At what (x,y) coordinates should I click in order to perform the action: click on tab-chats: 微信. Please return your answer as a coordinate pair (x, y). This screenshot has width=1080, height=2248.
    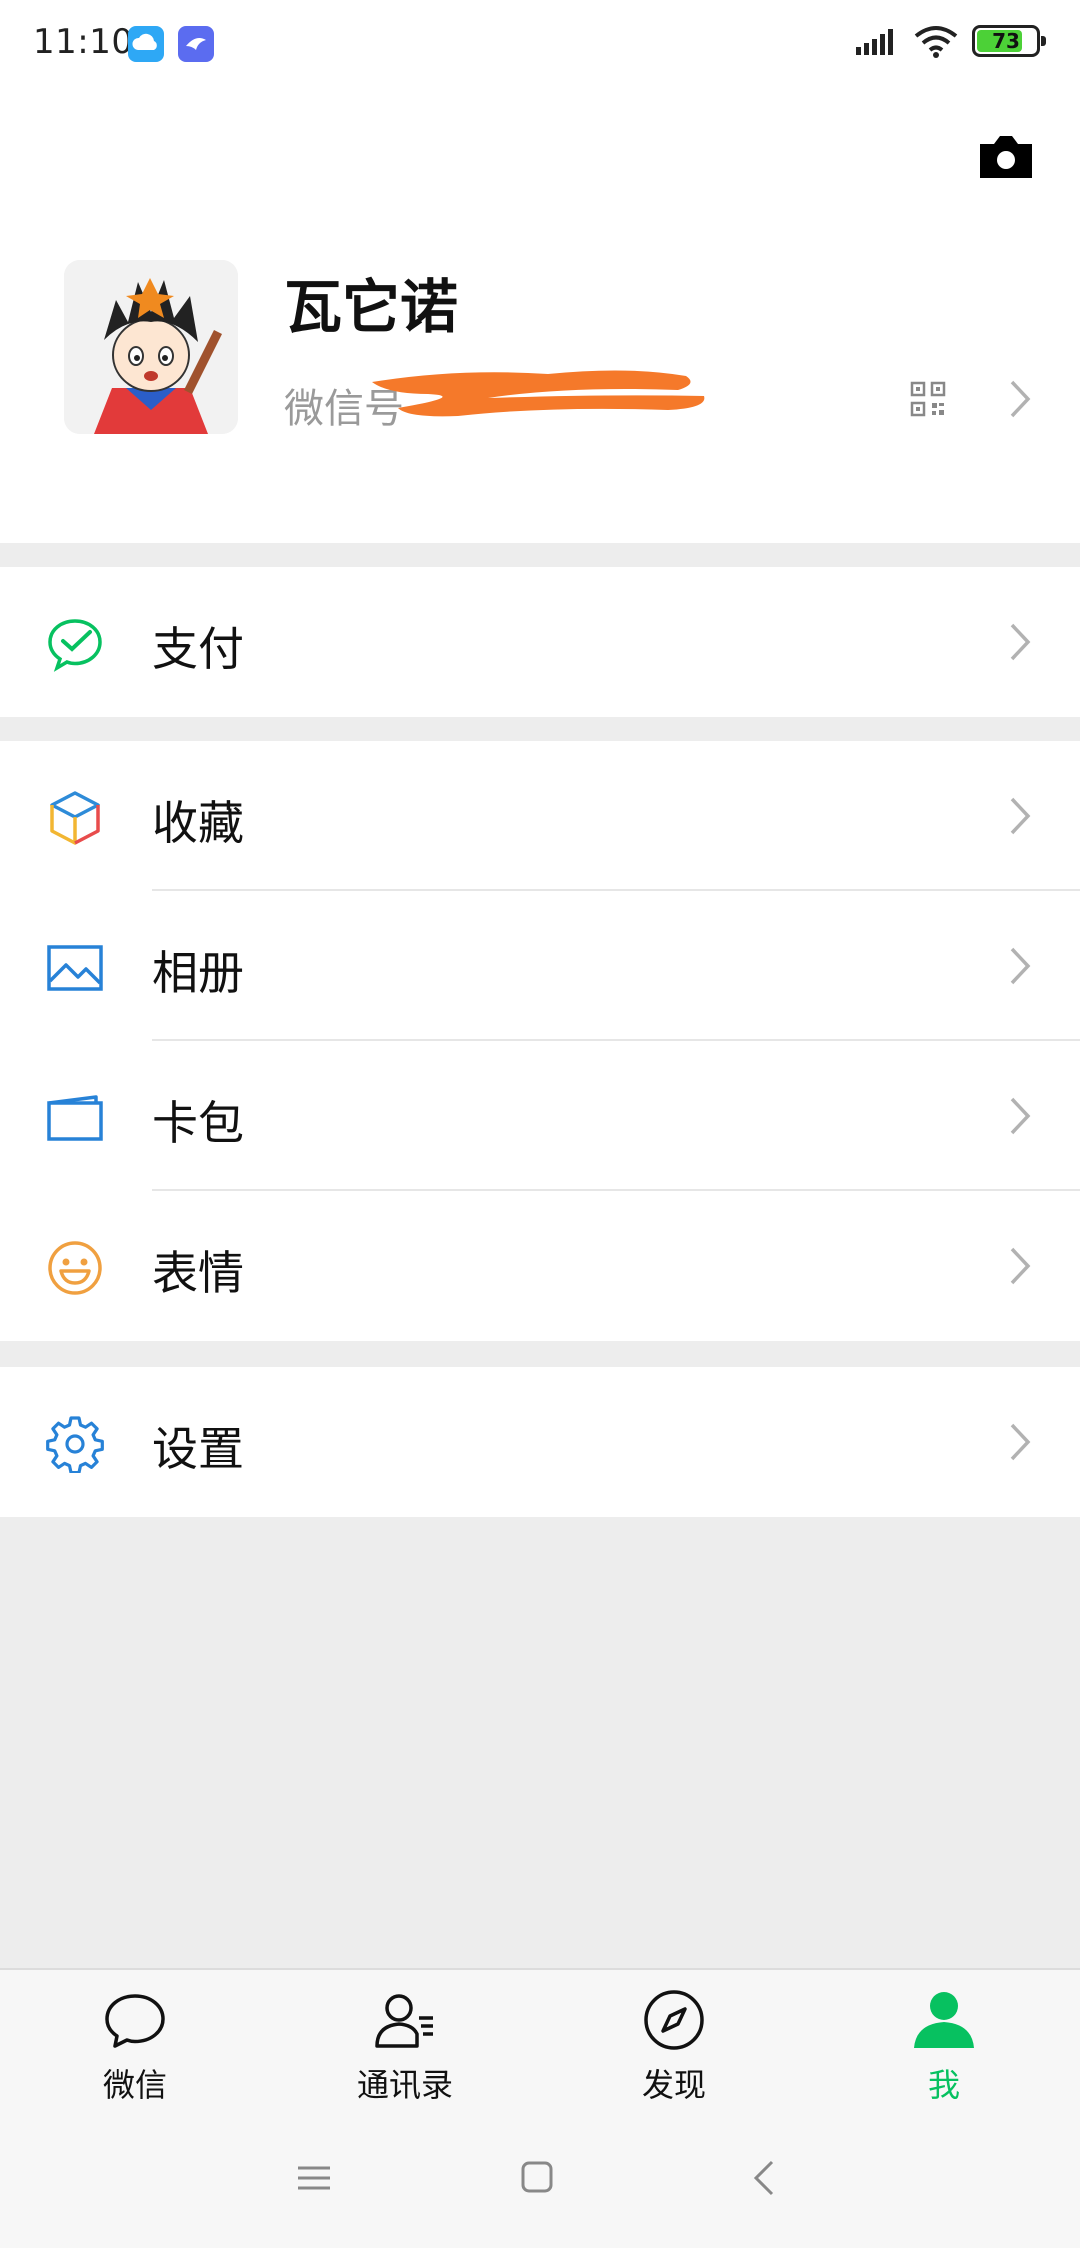
    Looking at the image, I should click on (135, 2045).